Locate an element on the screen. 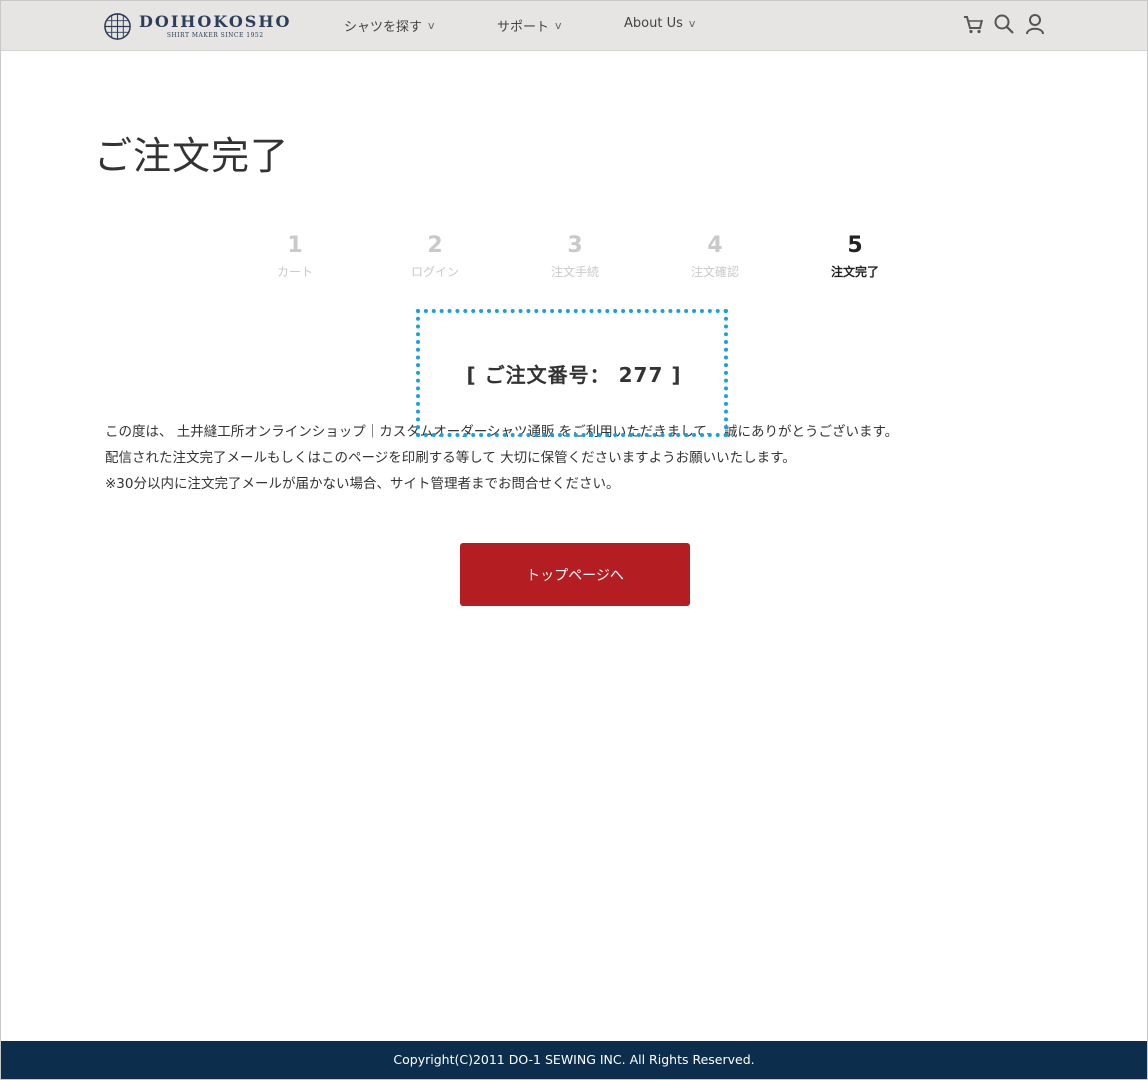 This screenshot has height=1080, width=1148. step-cart: 1 カート is located at coordinates (295, 256).